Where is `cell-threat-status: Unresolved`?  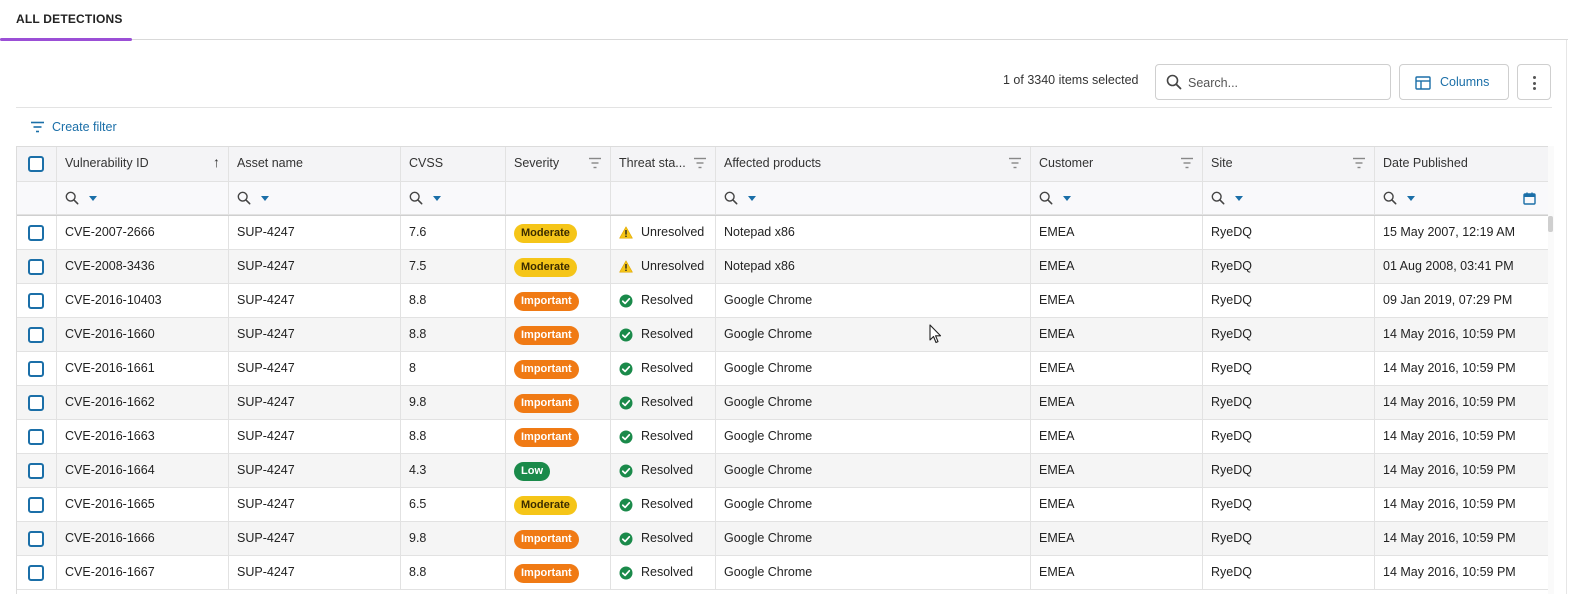 cell-threat-status: Unresolved is located at coordinates (663, 267).